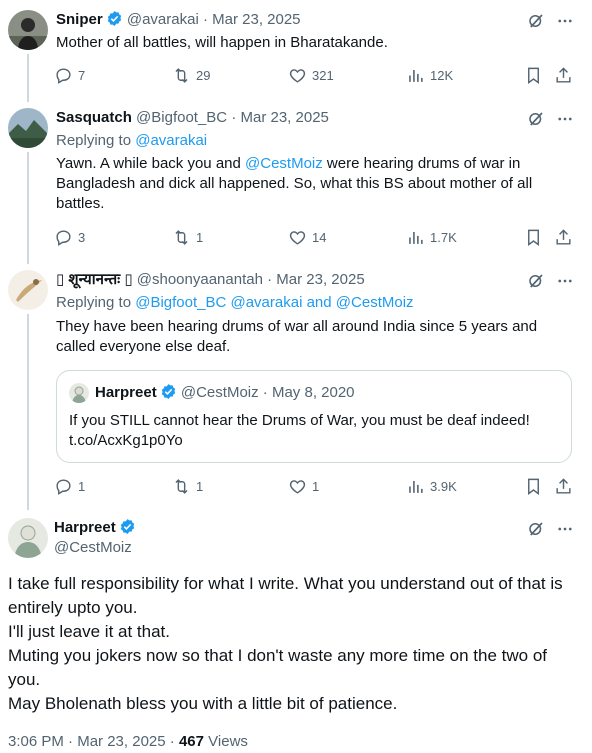  I want to click on display-name: Sasquatch, so click(94, 117).